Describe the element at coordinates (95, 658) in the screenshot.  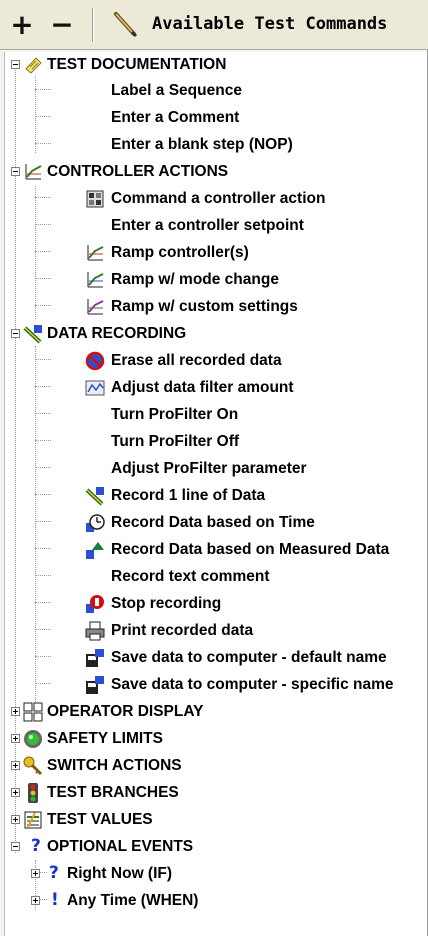
I see `save-icon` at that location.